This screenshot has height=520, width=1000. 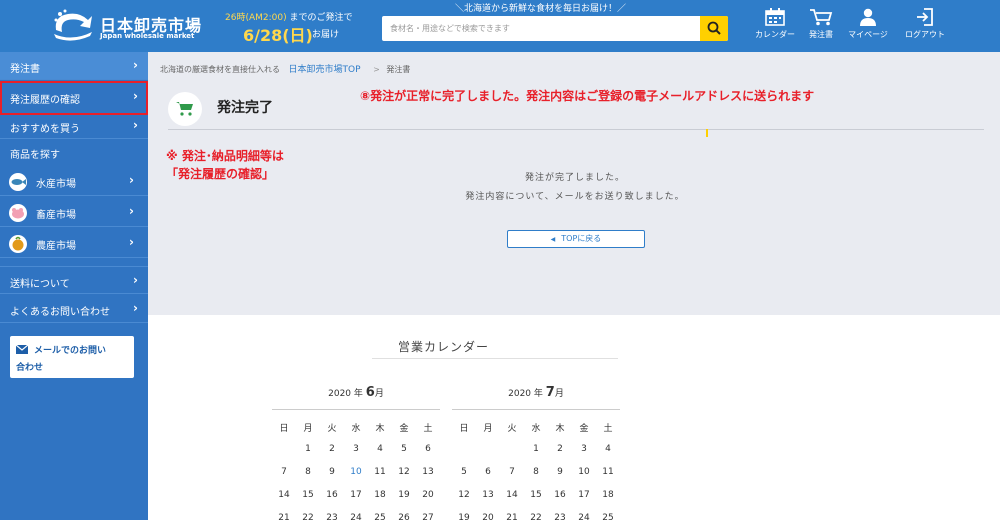 What do you see at coordinates (536, 516) in the screenshot?
I see `calendar-week-row: 19 20 21 22 23 24 25` at bounding box center [536, 516].